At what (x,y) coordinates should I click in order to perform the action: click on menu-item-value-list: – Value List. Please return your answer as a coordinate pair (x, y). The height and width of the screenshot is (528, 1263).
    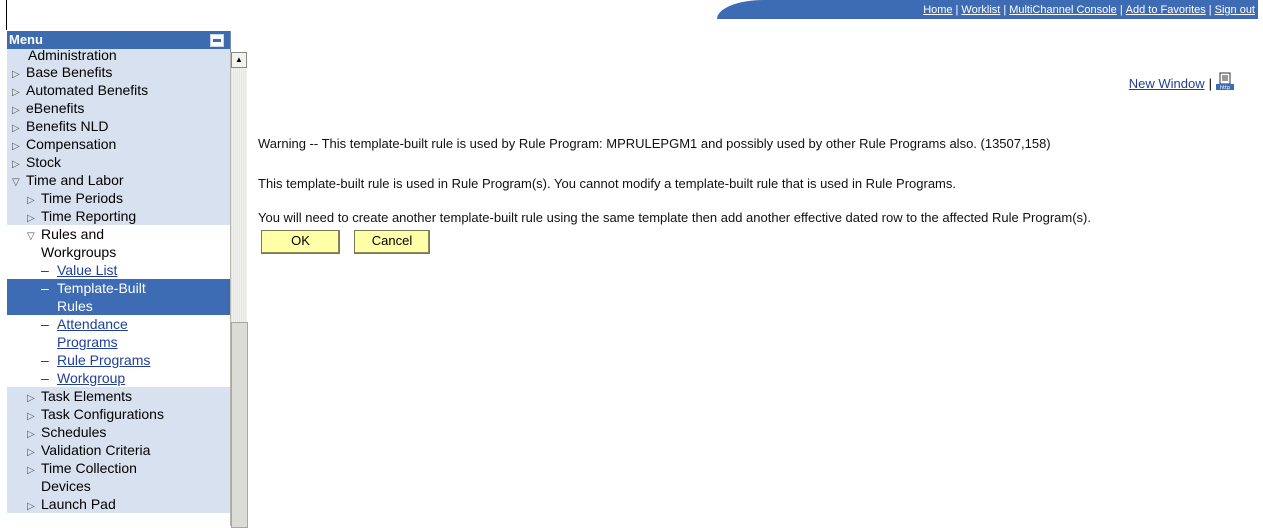
    Looking at the image, I should click on (118, 270).